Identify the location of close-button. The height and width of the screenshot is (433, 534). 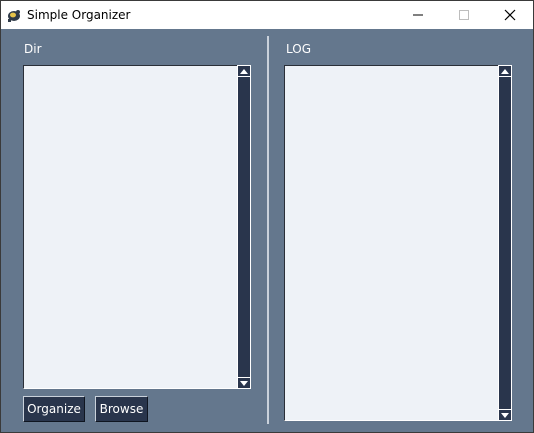
(510, 15).